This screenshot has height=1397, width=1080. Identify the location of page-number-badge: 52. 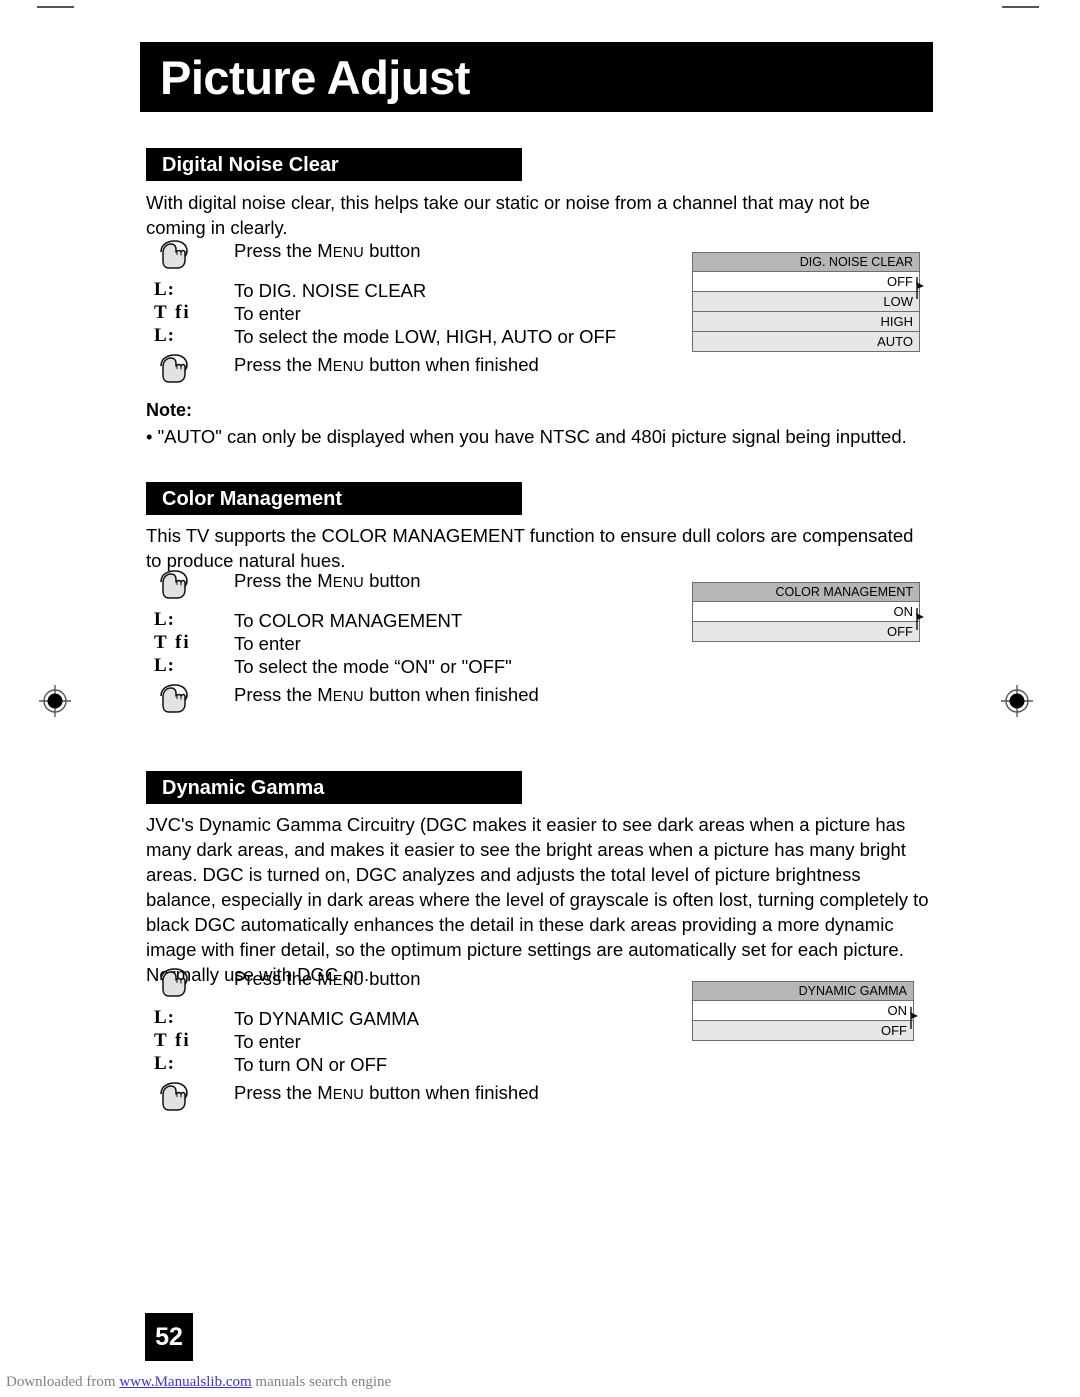
(169, 1337).